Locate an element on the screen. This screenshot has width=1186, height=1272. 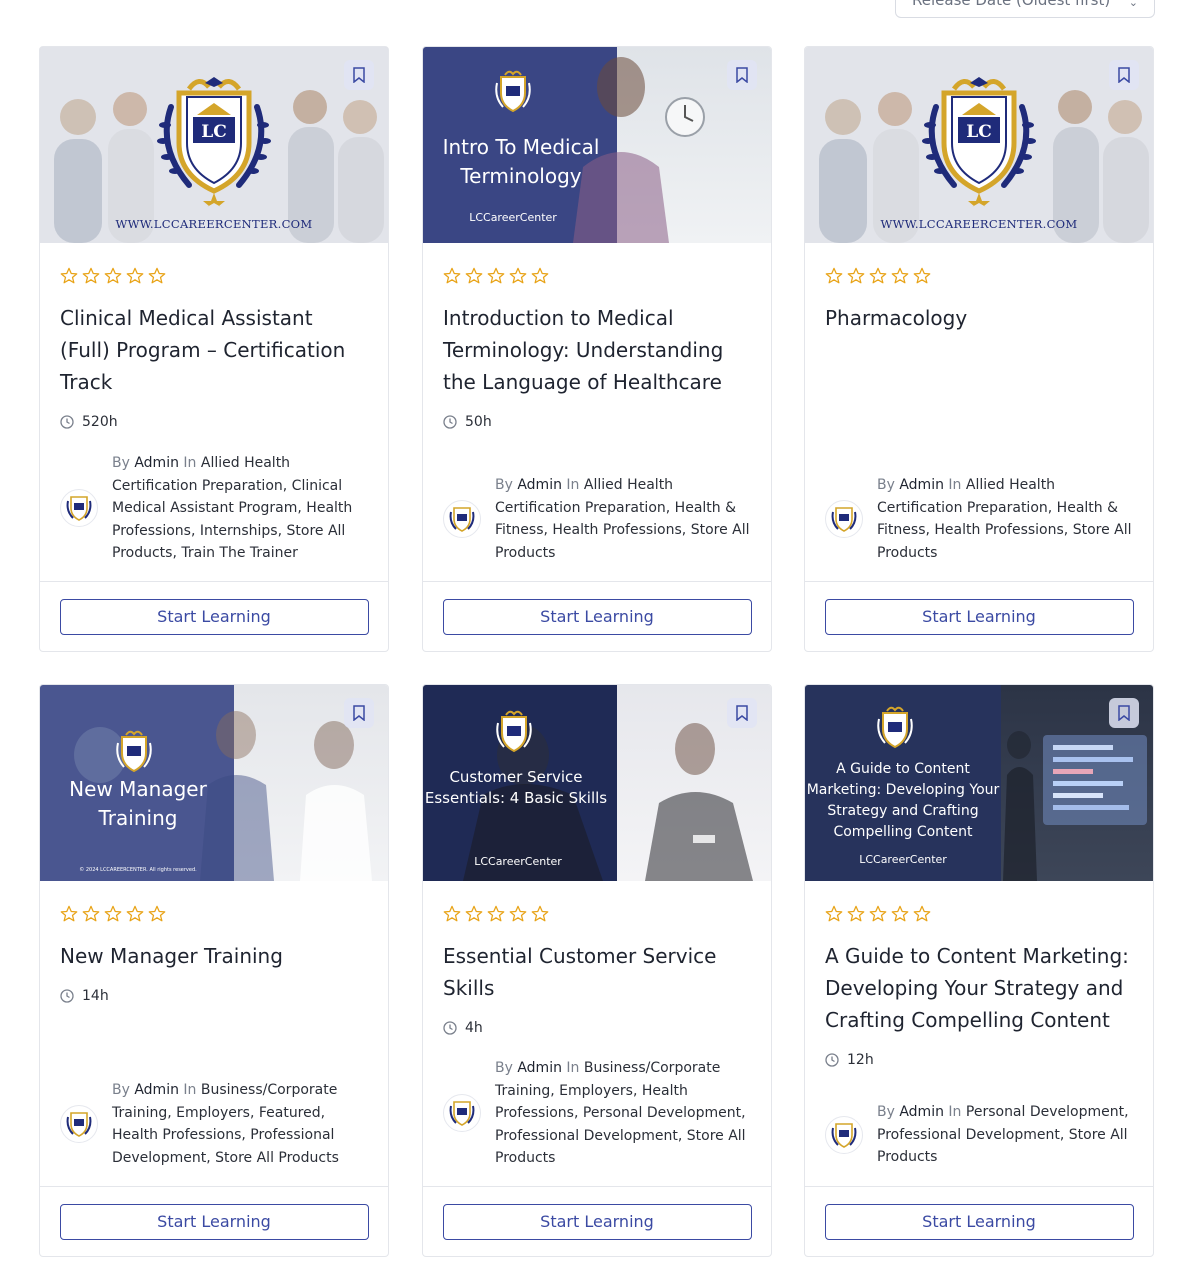
course-title: Pharmacology is located at coordinates (979, 318).